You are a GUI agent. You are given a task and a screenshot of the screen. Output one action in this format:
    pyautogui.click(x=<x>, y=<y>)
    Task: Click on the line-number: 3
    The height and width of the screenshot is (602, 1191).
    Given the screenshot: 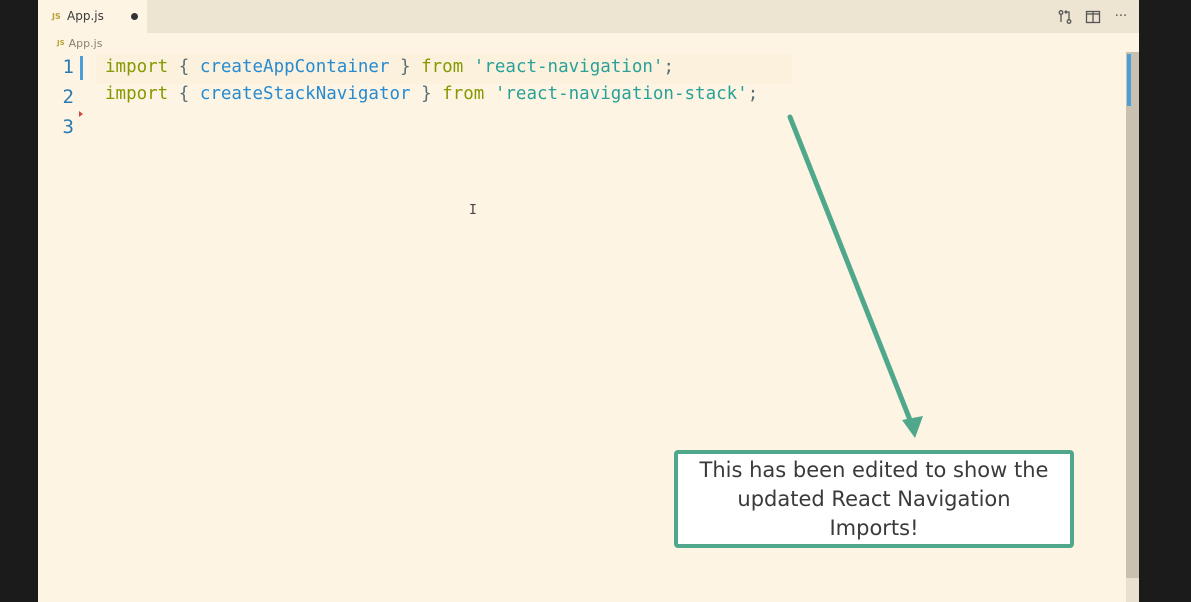 What is the action you would take?
    pyautogui.click(x=68, y=127)
    